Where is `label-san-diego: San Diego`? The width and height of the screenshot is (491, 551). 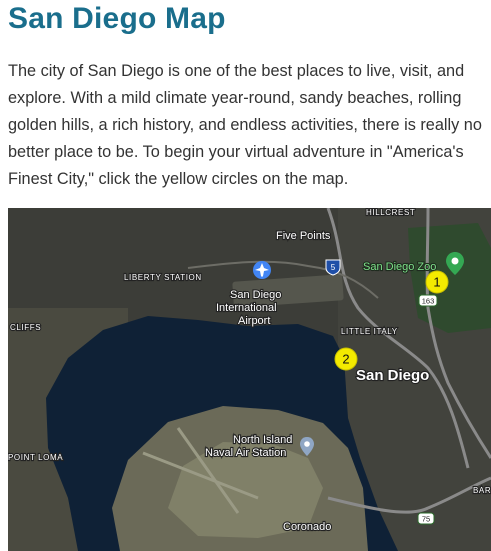
label-san-diego: San Diego is located at coordinates (392, 375).